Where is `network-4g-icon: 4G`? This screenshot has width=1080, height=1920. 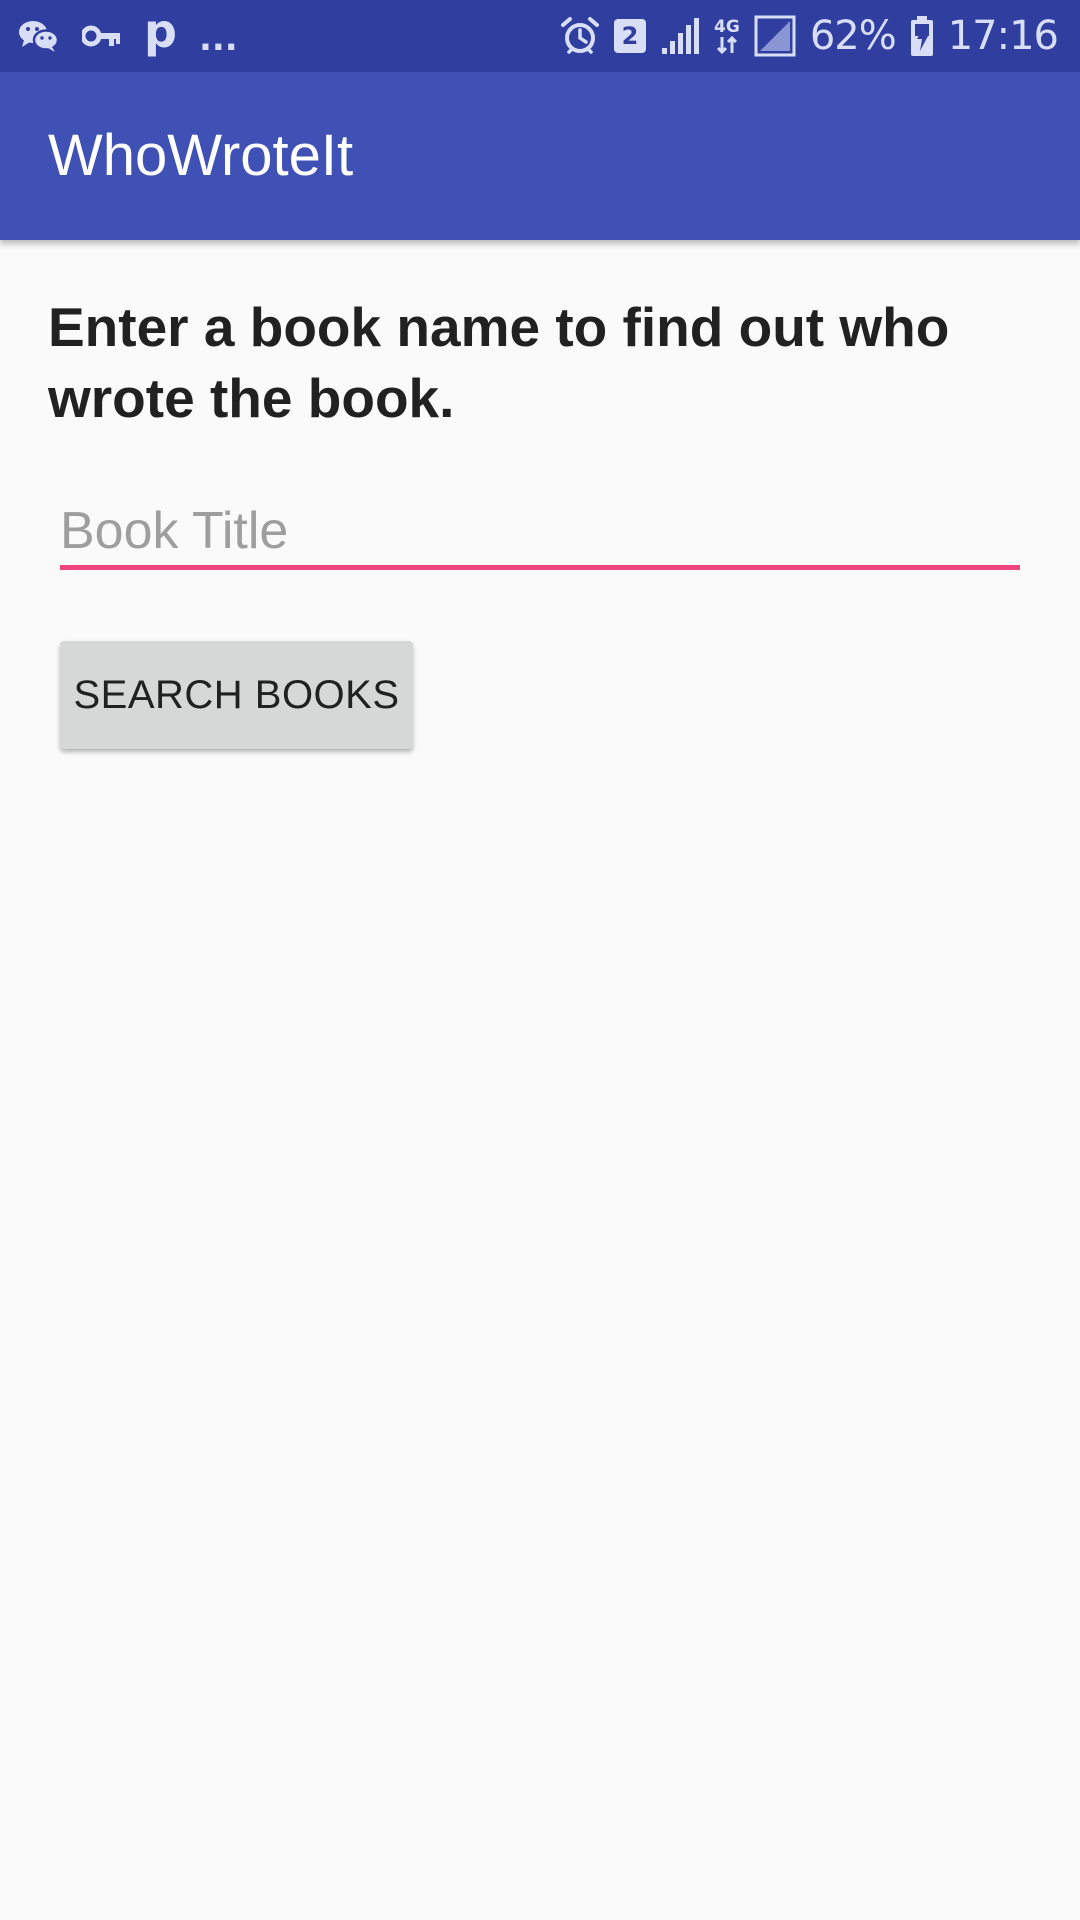
network-4g-icon: 4G is located at coordinates (727, 35).